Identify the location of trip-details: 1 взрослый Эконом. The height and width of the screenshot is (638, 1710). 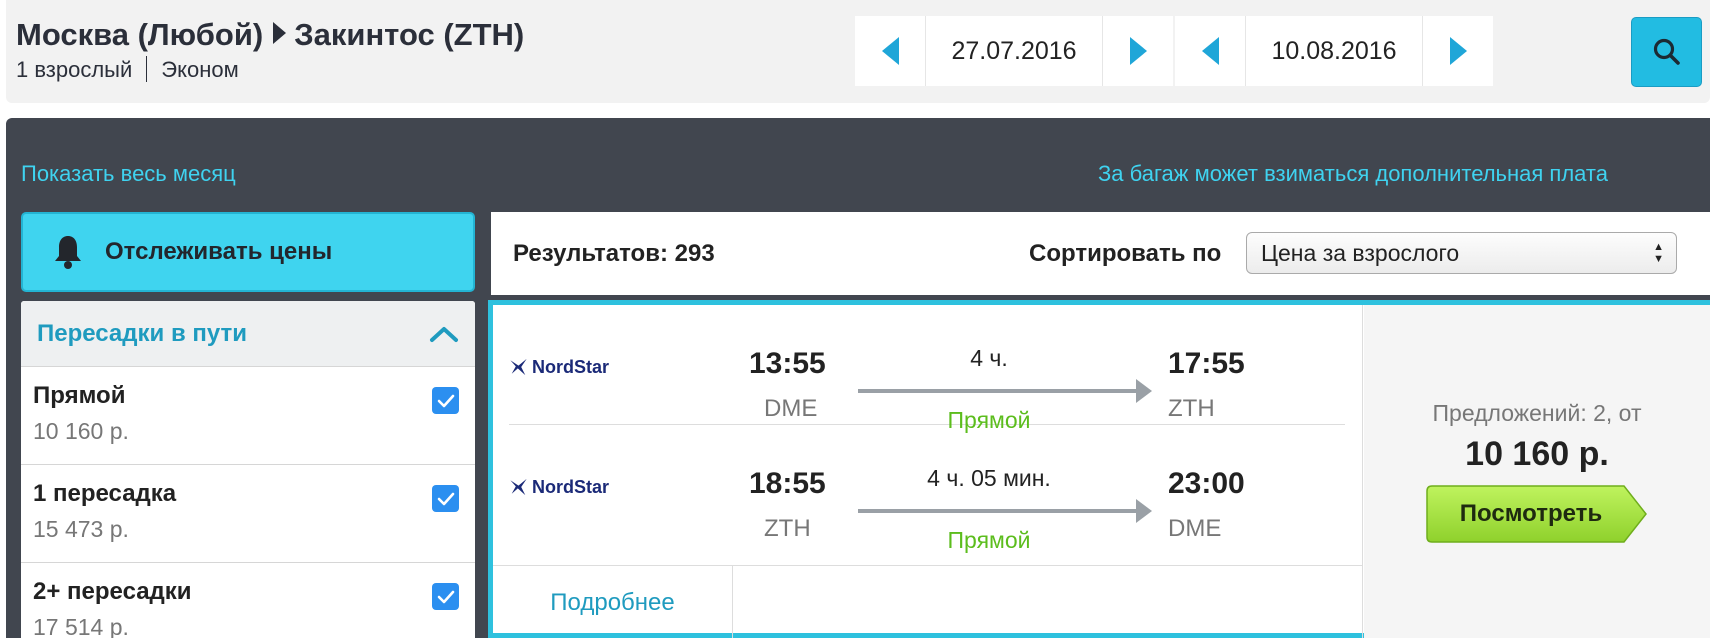
(127, 69).